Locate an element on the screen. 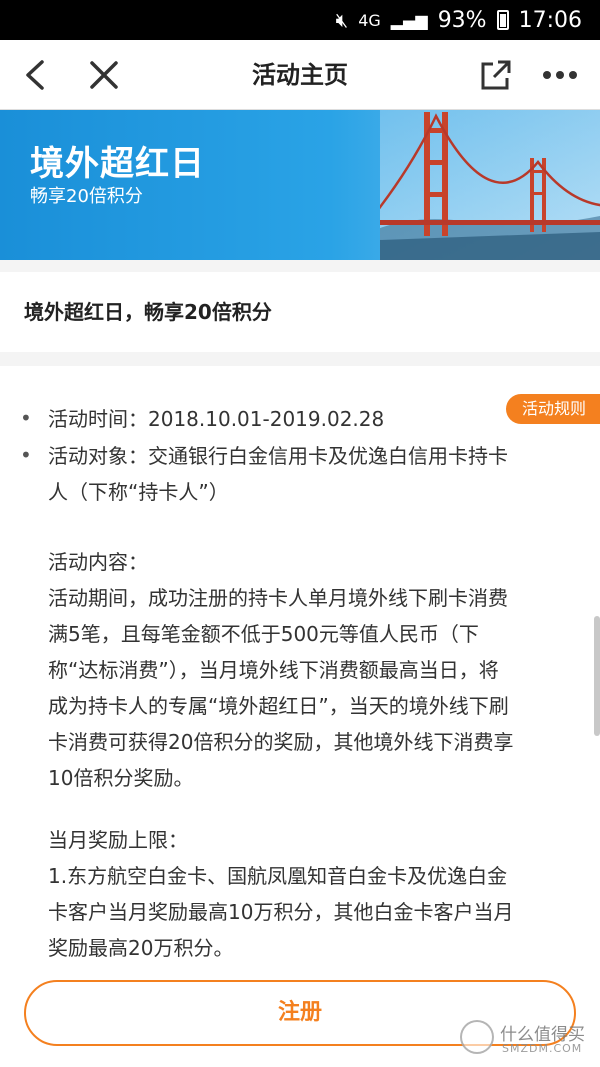 Image resolution: width=600 pixels, height=1067 pixels. activity-time: 活动时间：2018.10.01-2019.02.28 is located at coordinates (216, 419).